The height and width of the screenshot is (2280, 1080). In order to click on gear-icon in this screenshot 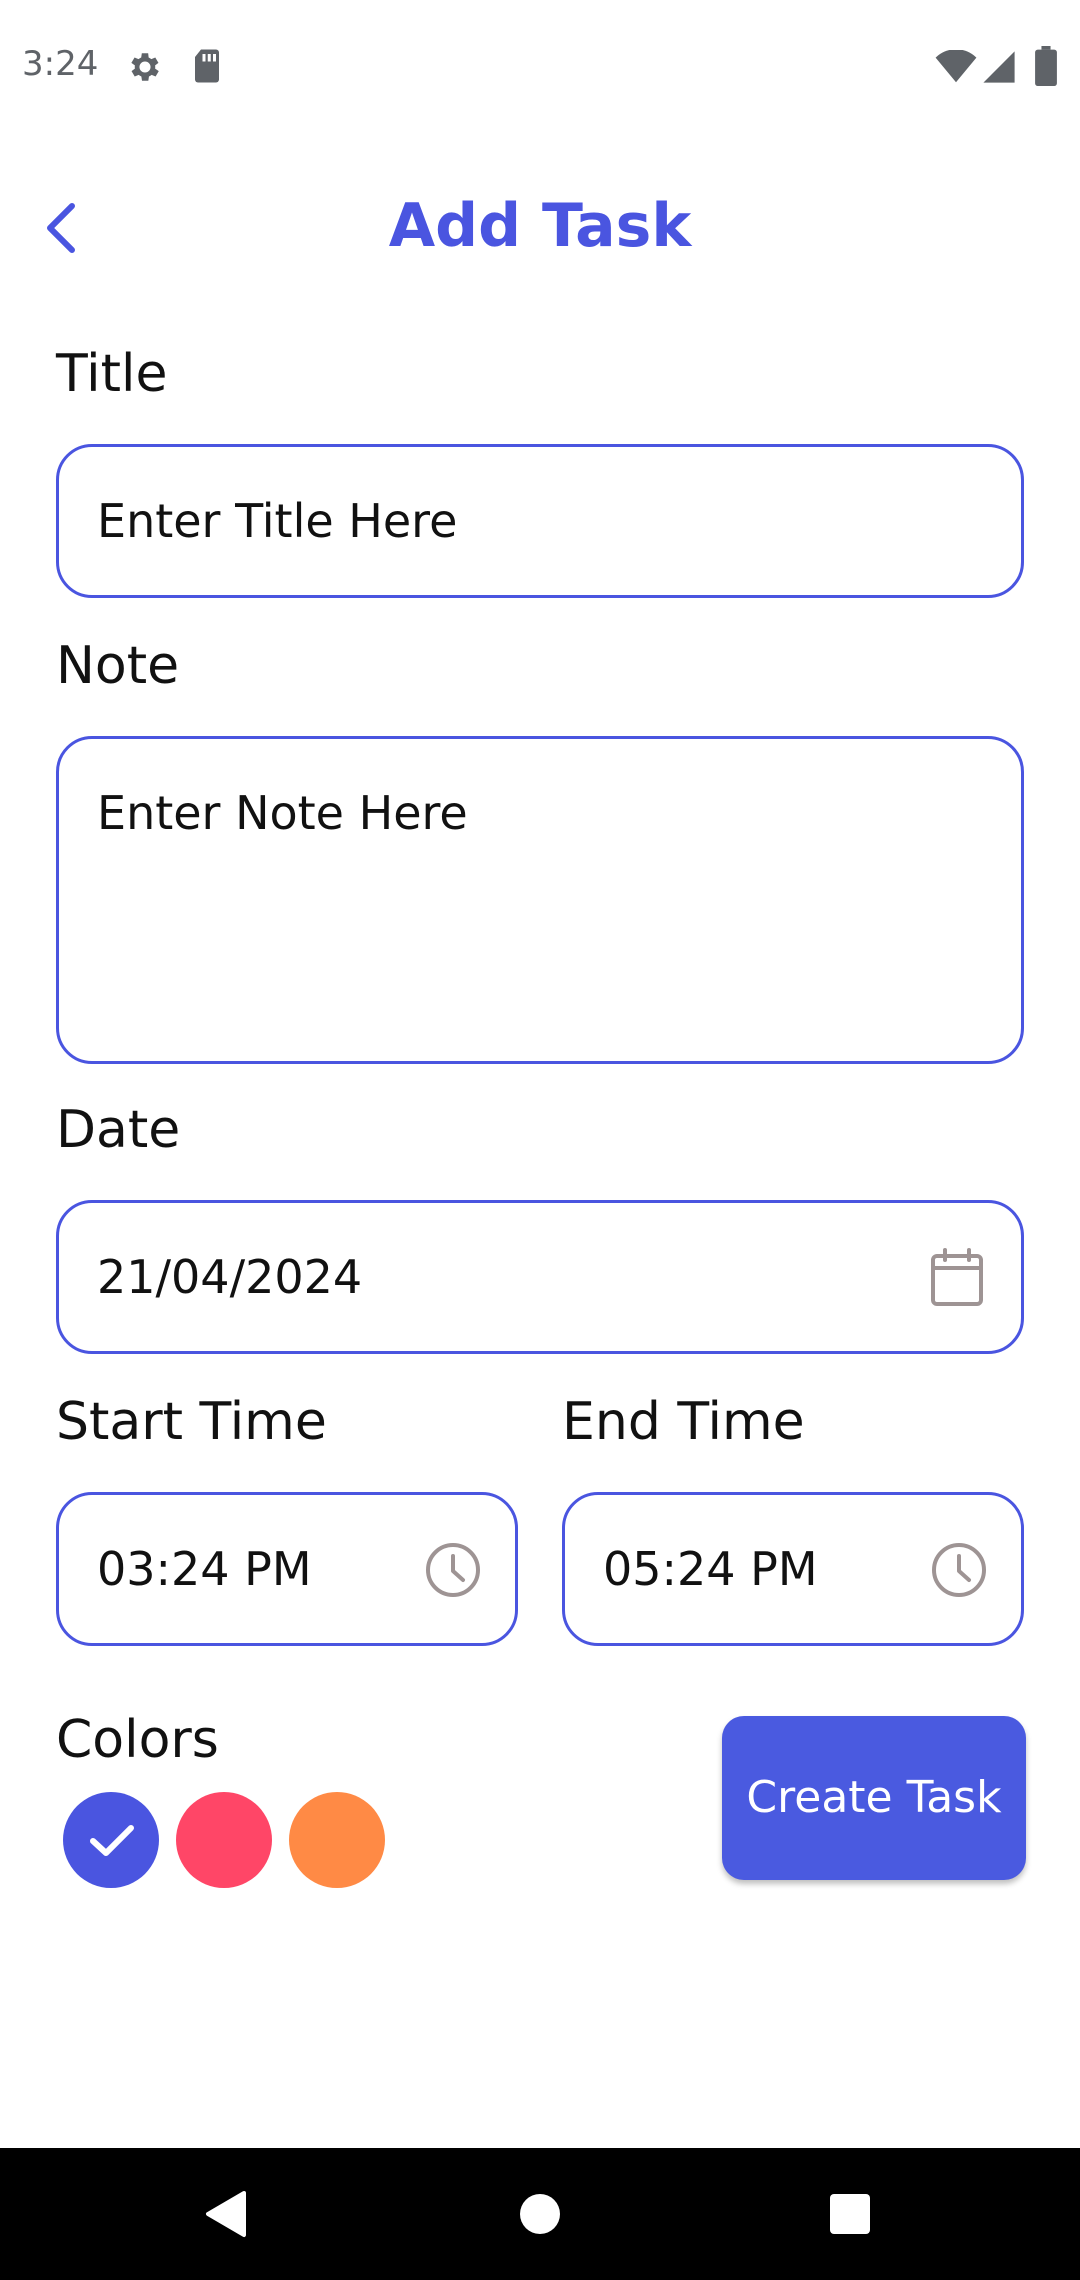, I will do `click(145, 67)`.